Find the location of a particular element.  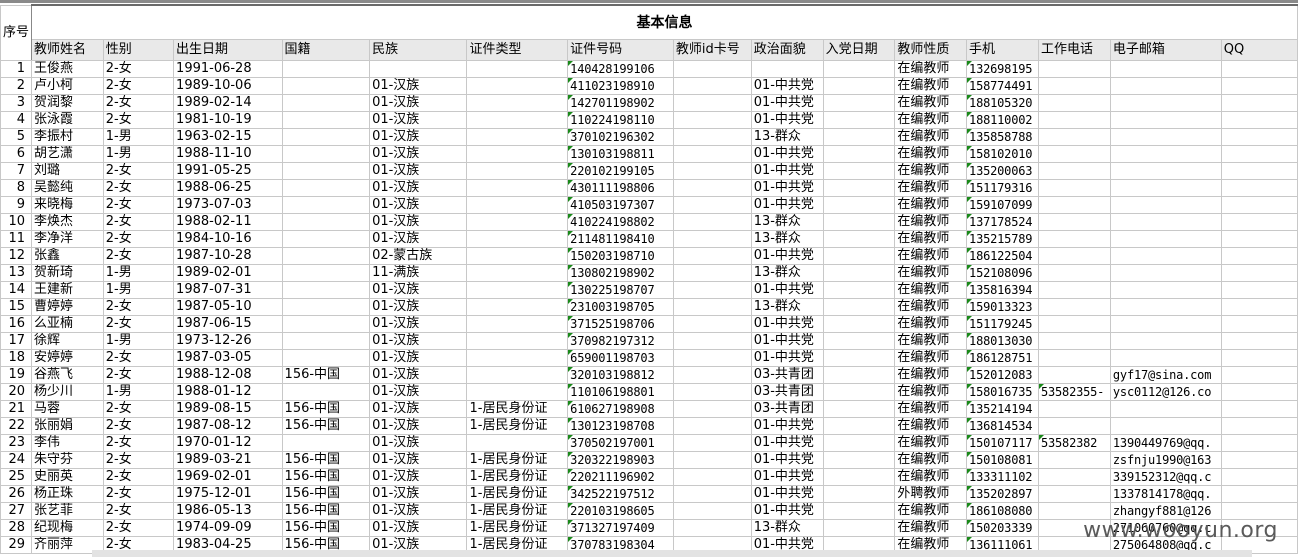

table-cell: 卢小柯 is located at coordinates (67, 86).